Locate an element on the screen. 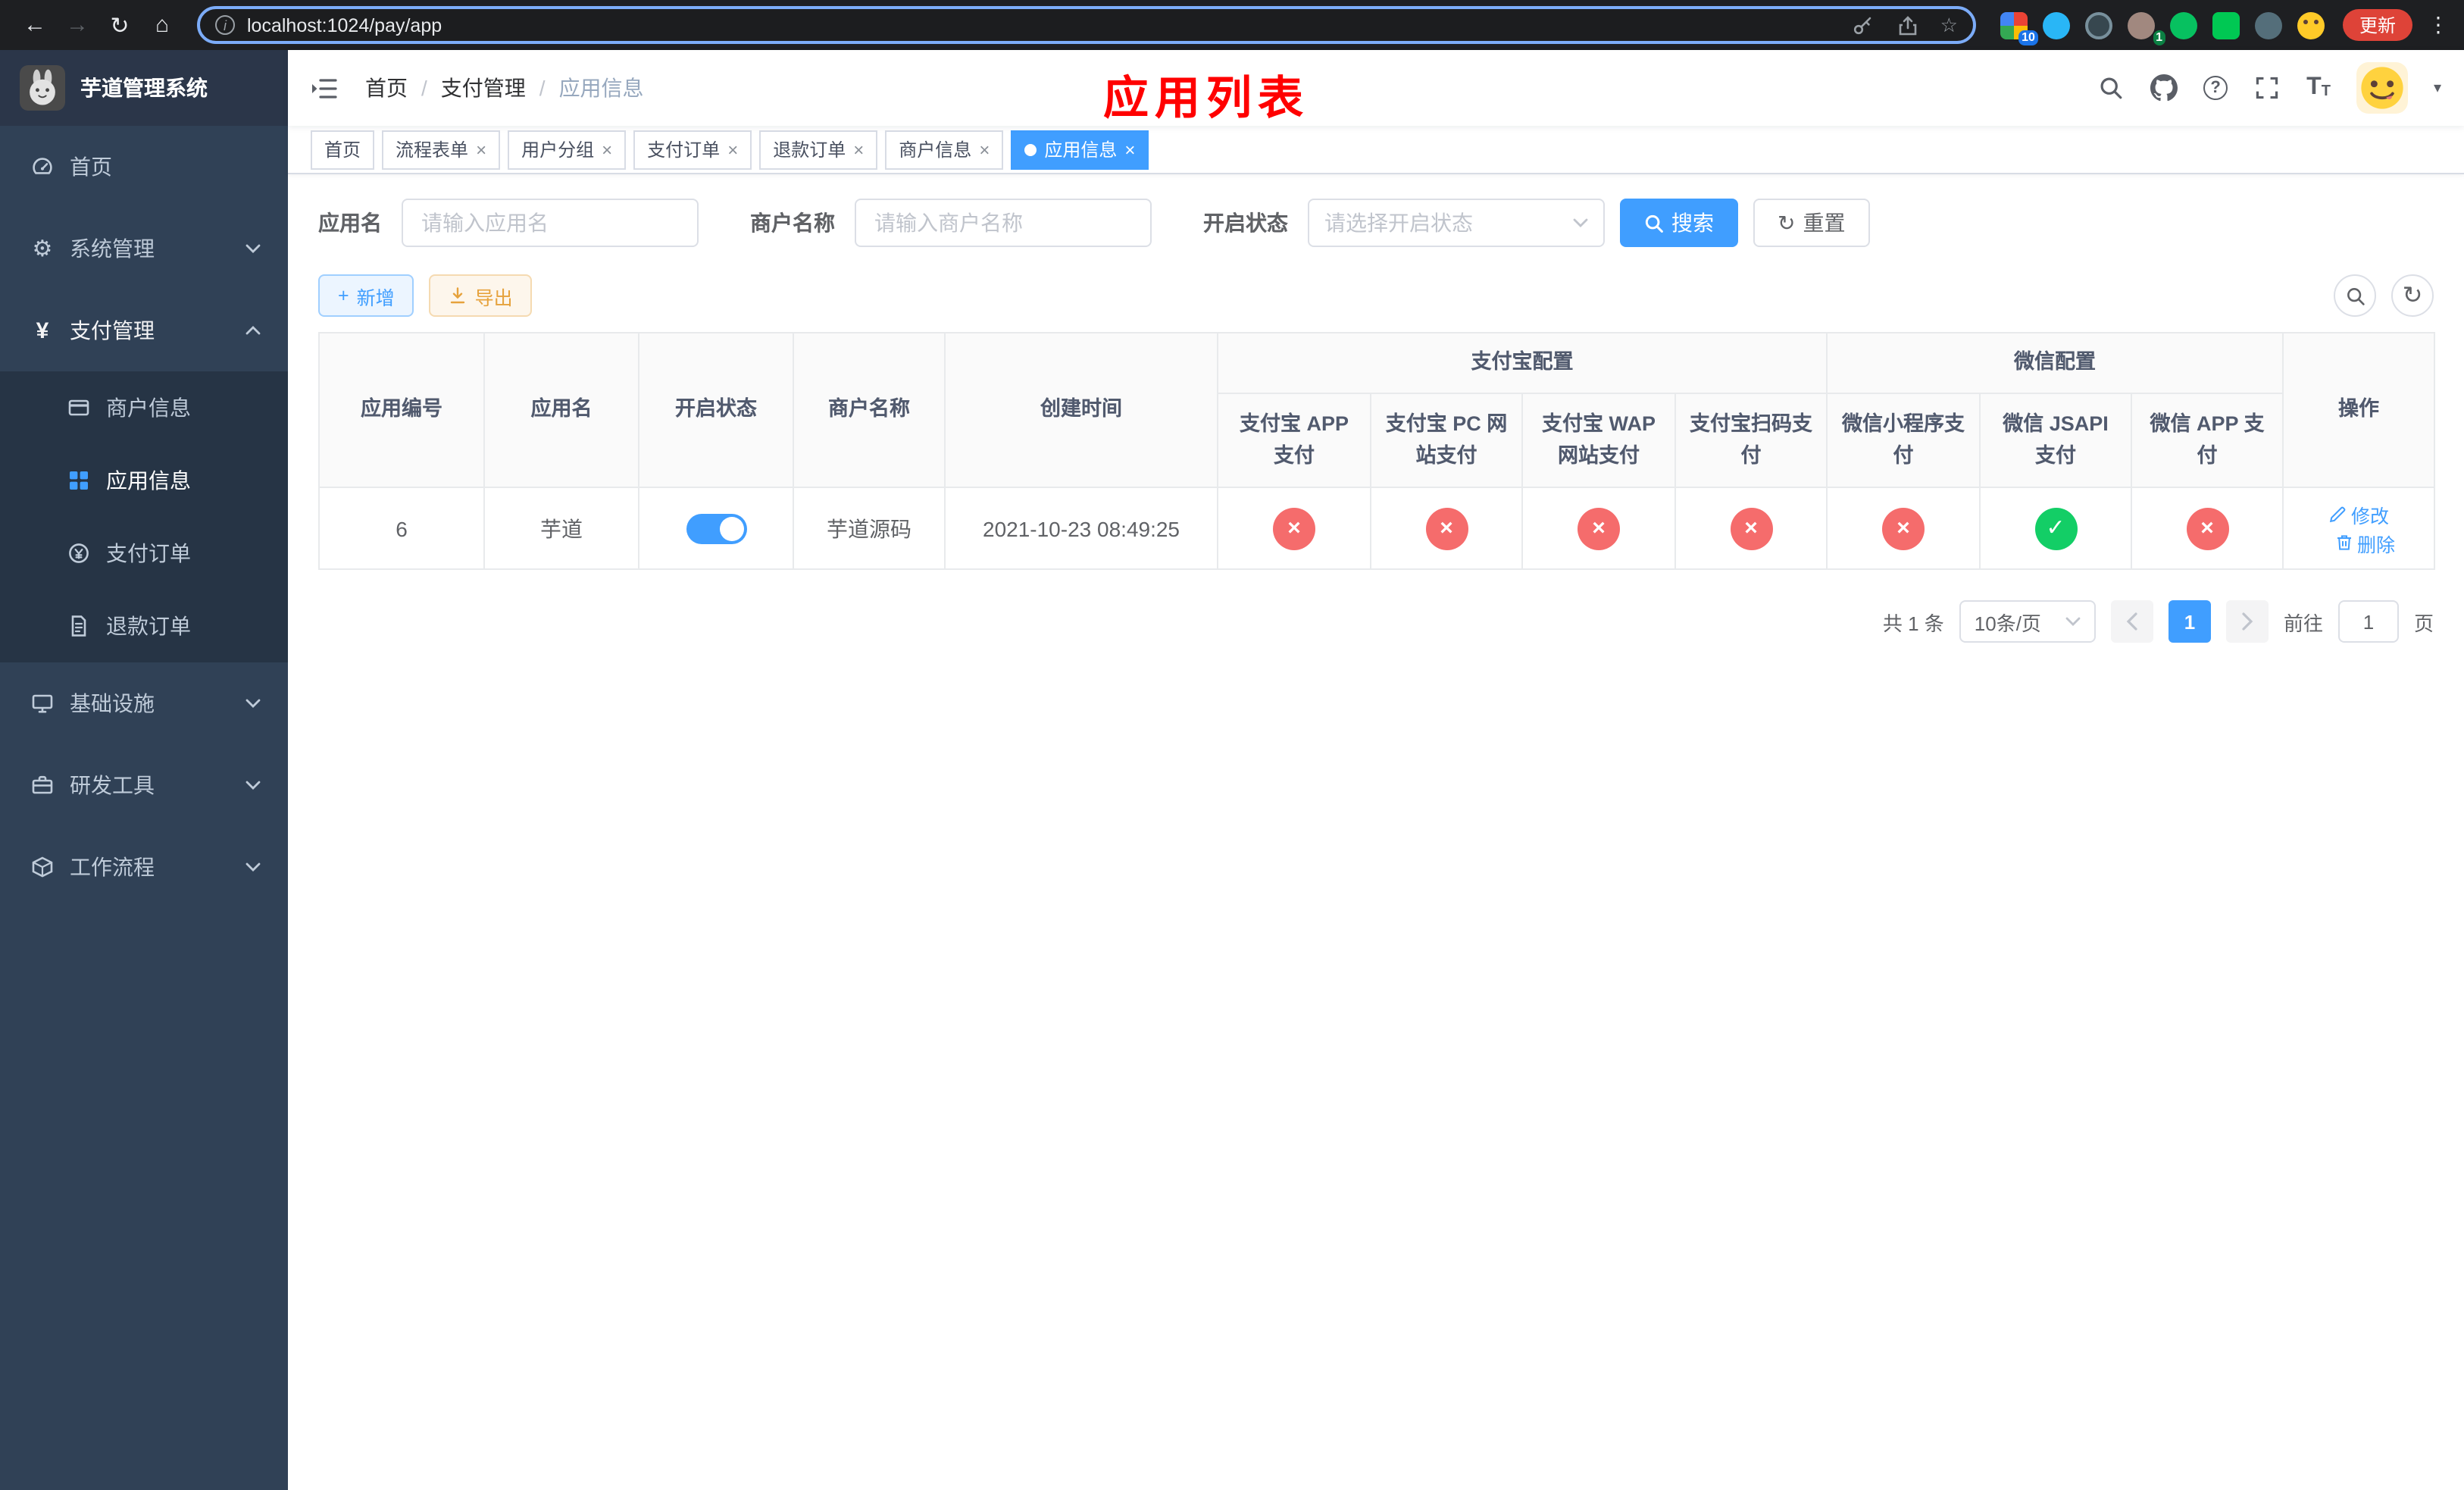 This screenshot has height=1490, width=2464. sidebar-item-home: 首页 is located at coordinates (144, 167).